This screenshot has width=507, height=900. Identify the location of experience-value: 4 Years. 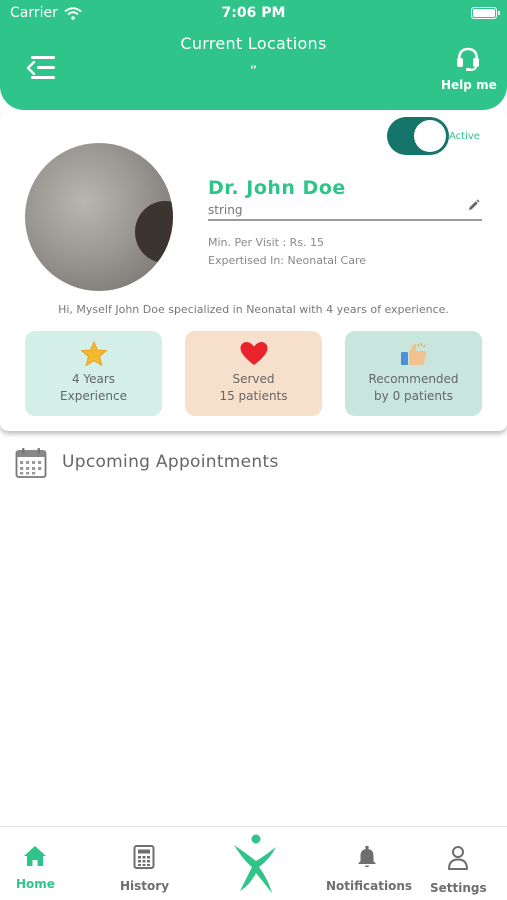
(93, 379).